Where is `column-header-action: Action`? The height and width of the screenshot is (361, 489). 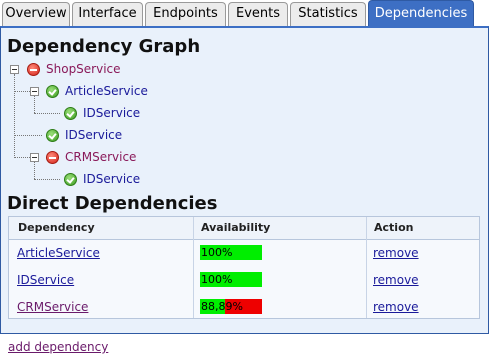 column-header-action: Action is located at coordinates (394, 227).